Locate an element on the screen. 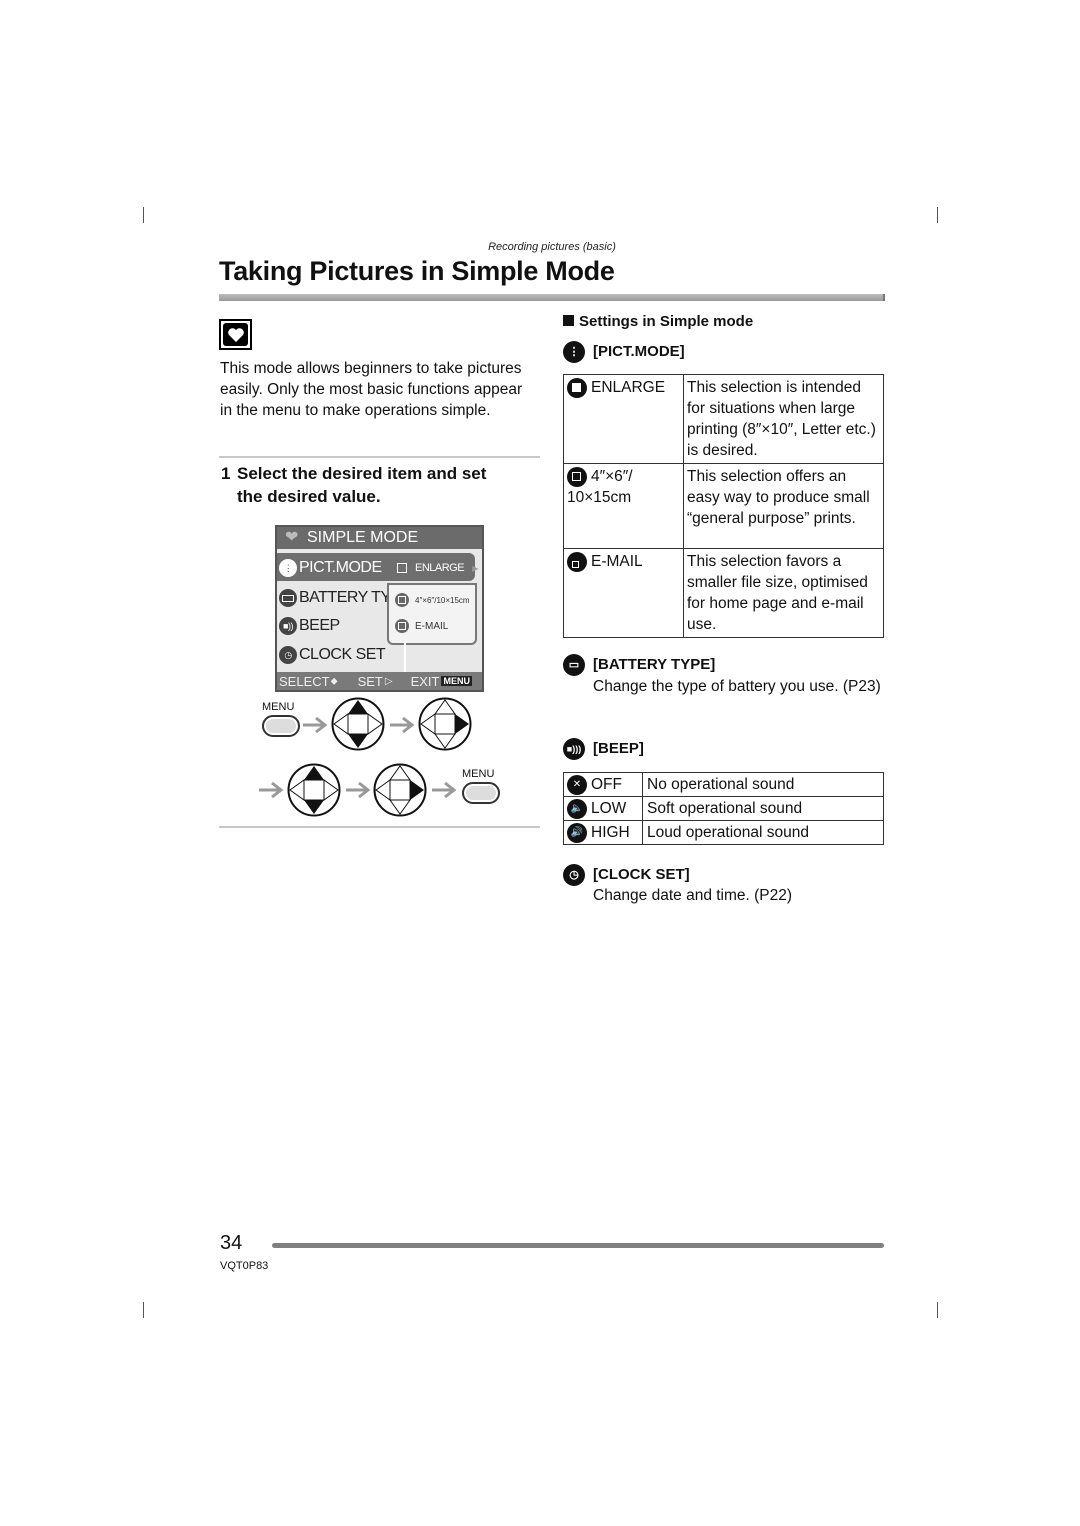  lcd-option-enlarge: ENLARGE ▶ is located at coordinates (437, 568).